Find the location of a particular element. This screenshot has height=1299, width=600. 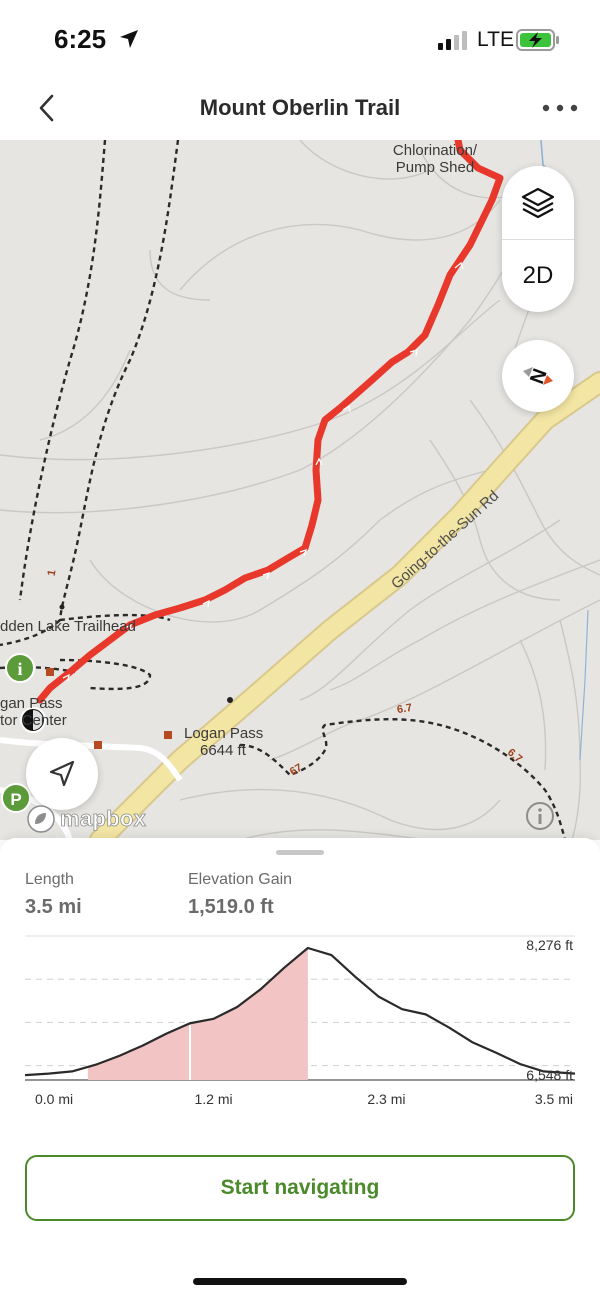

svg-text: P is located at coordinates (15, 799).